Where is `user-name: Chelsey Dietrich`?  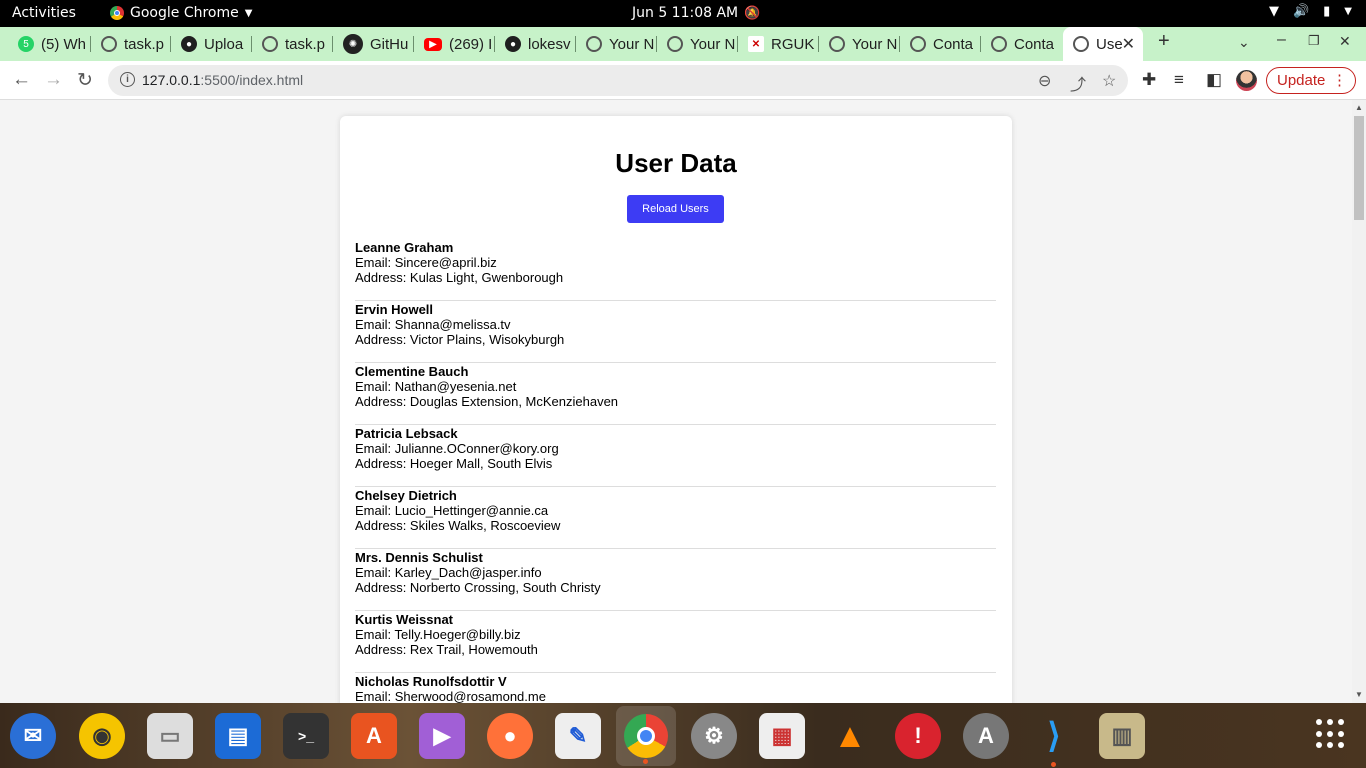 user-name: Chelsey Dietrich is located at coordinates (406, 495).